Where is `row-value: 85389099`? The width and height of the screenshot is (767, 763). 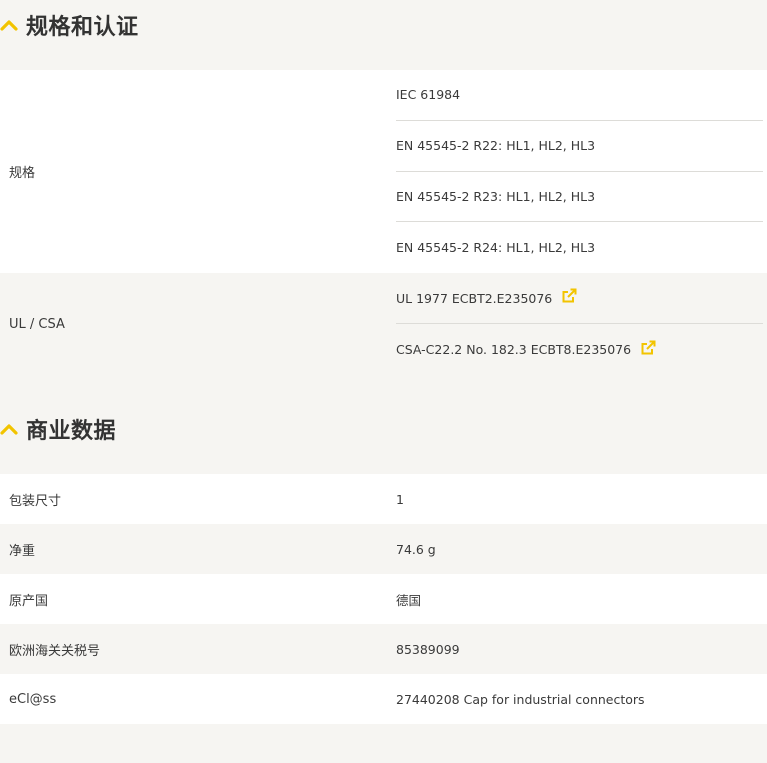
row-value: 85389099 is located at coordinates (428, 649).